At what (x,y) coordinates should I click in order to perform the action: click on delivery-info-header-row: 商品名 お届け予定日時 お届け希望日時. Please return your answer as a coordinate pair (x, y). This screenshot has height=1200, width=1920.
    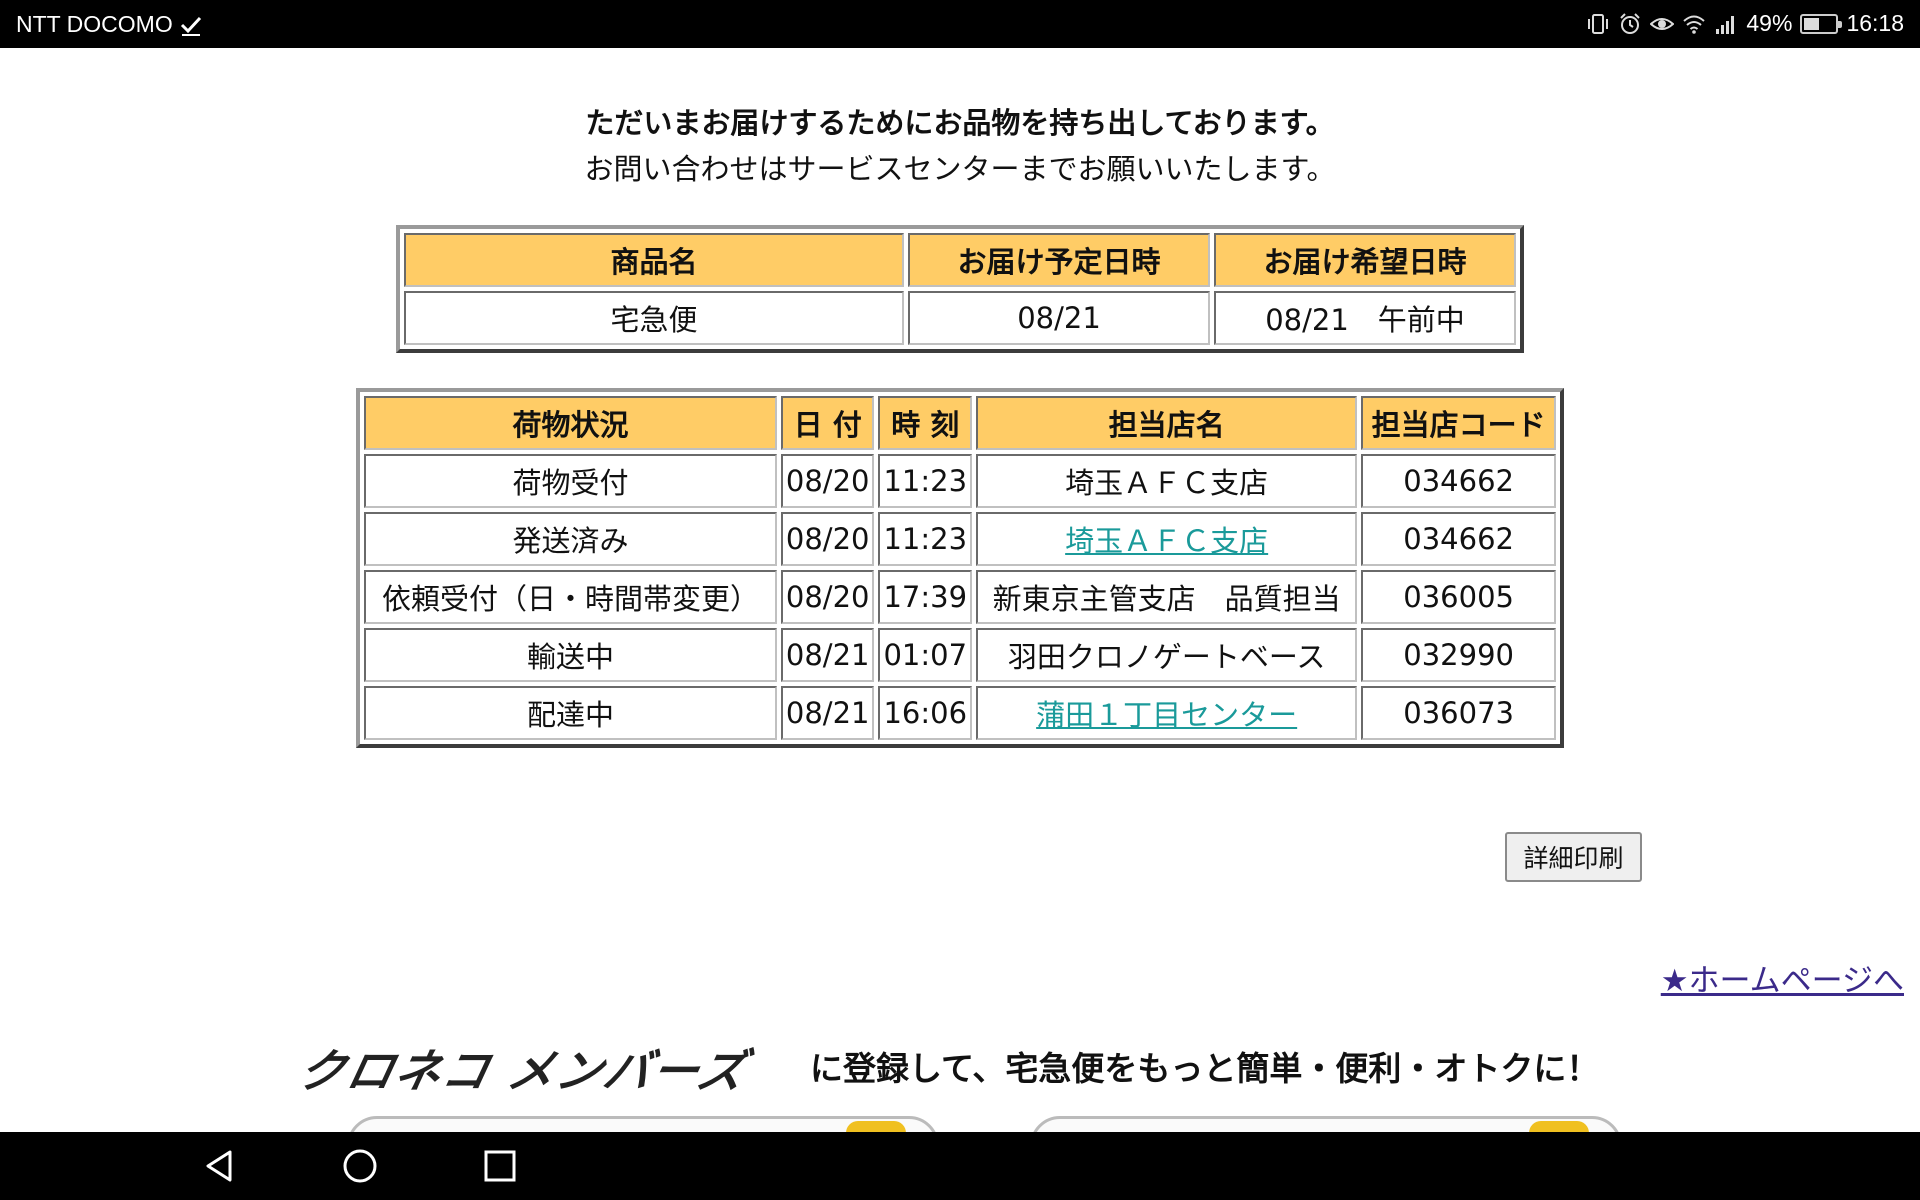
    Looking at the image, I should click on (960, 260).